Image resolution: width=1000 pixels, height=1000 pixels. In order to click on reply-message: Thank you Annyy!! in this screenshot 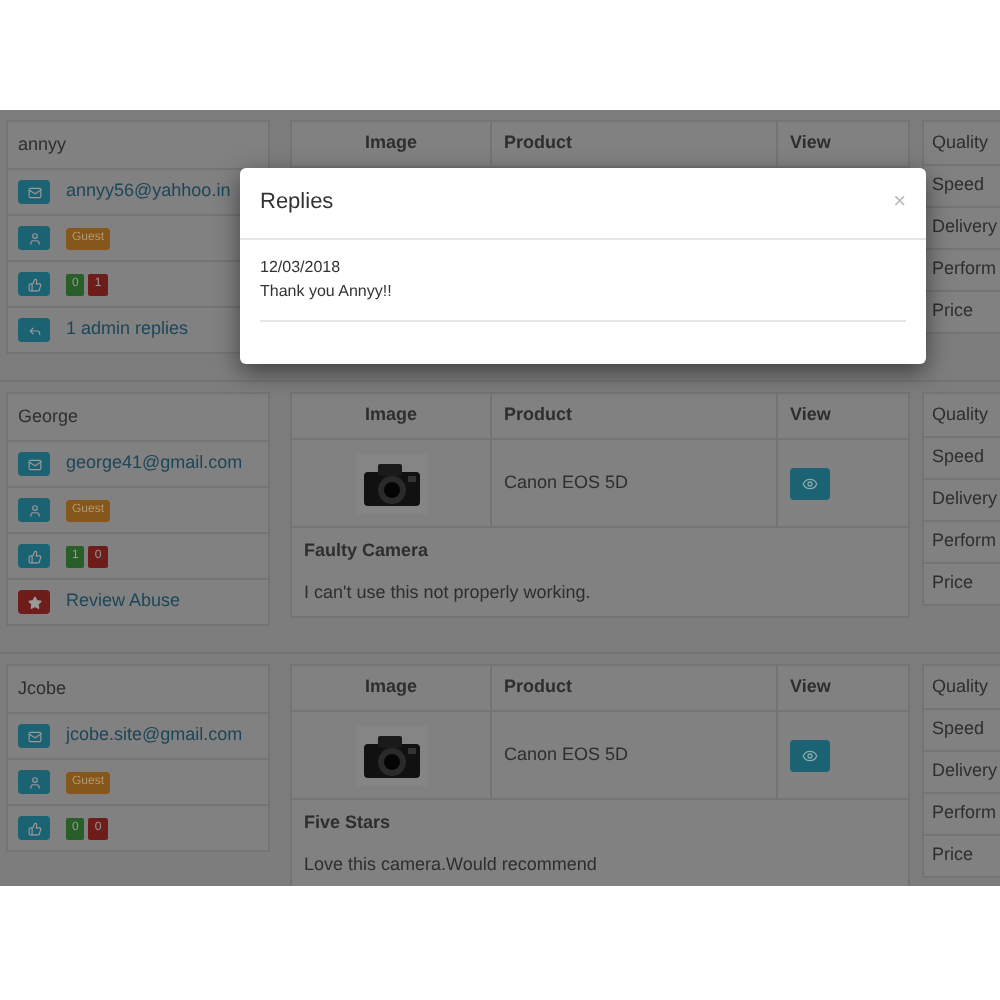, I will do `click(327, 292)`.